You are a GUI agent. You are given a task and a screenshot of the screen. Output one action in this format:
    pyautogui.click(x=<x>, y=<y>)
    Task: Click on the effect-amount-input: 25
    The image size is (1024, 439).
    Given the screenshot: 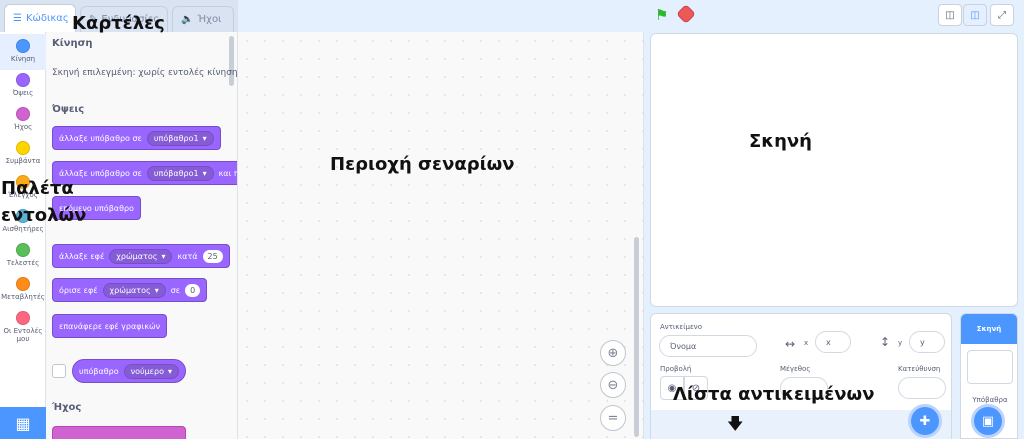 What is the action you would take?
    pyautogui.click(x=212, y=256)
    